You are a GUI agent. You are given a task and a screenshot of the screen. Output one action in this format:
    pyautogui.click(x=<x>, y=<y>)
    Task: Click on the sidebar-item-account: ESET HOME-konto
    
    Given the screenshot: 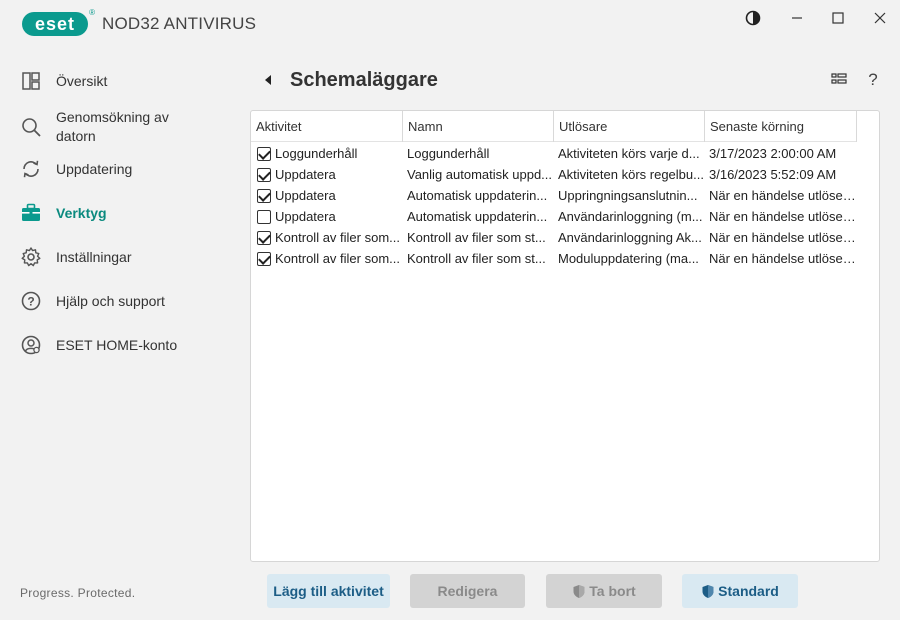 What is the action you would take?
    pyautogui.click(x=125, y=346)
    